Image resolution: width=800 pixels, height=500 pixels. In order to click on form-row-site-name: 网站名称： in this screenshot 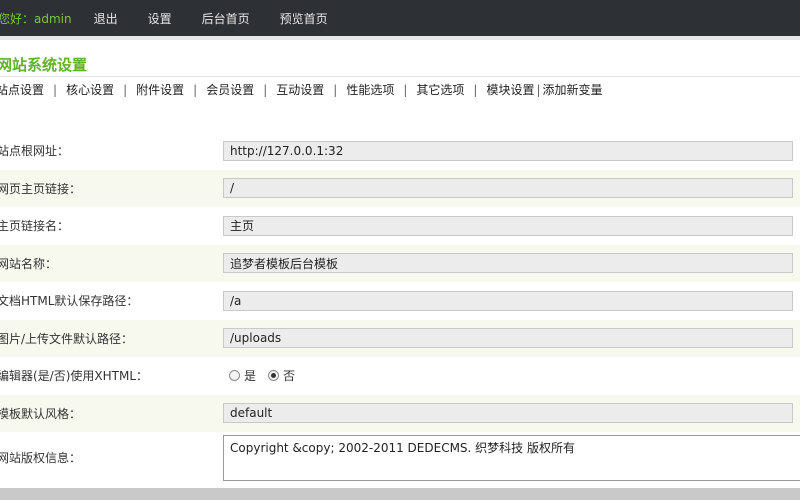, I will do `click(400, 263)`.